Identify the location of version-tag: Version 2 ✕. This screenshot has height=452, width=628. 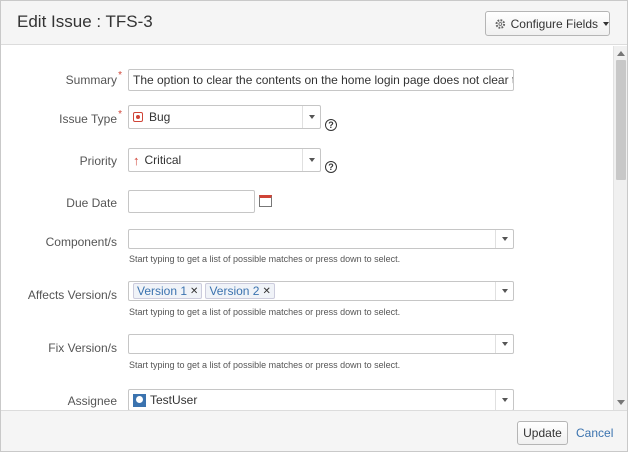
(240, 291).